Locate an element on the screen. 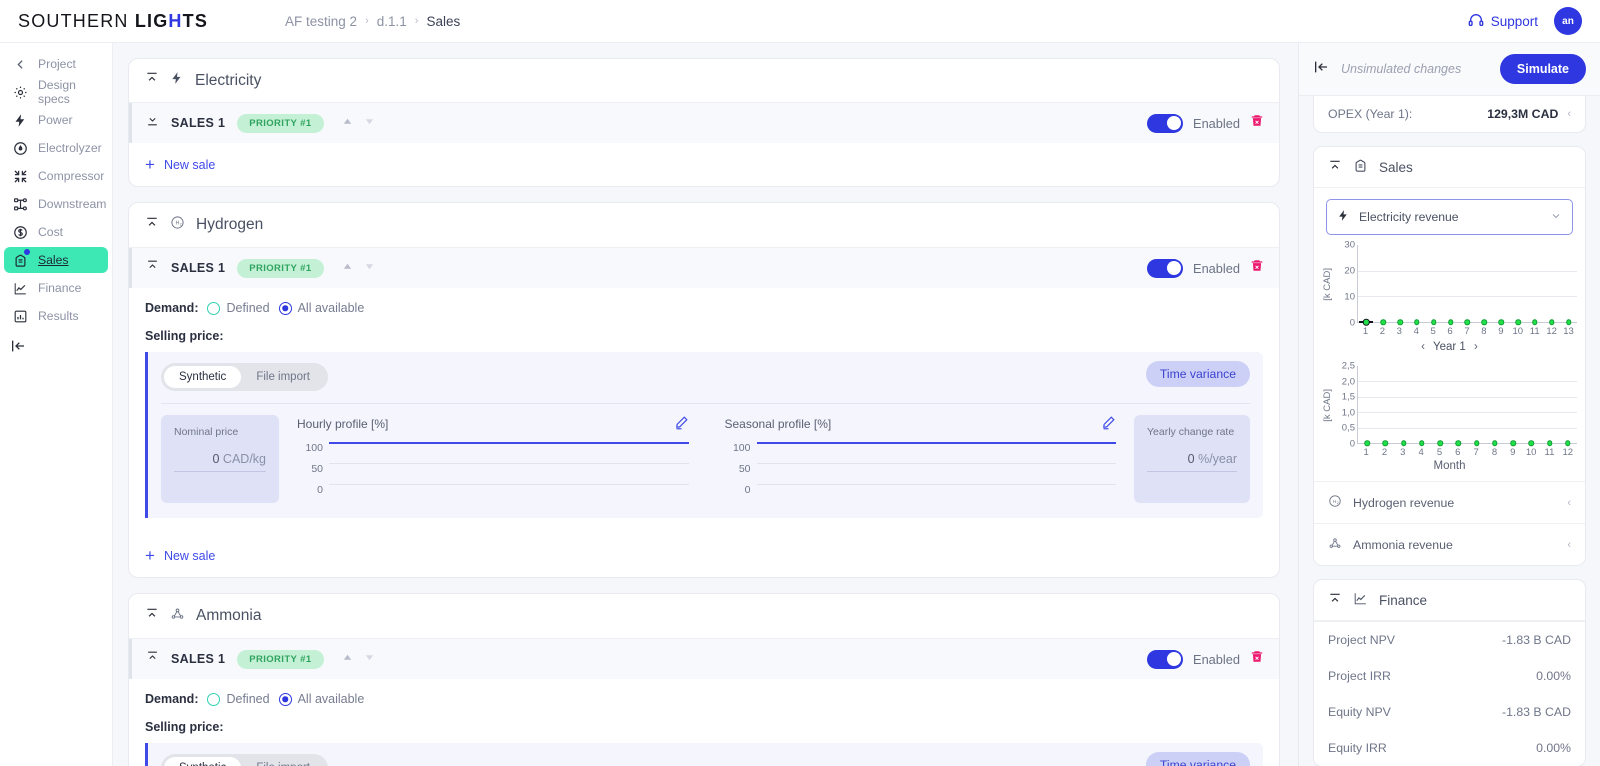 The height and width of the screenshot is (766, 1600). sidebar-item-cost: Cost is located at coordinates (56, 232).